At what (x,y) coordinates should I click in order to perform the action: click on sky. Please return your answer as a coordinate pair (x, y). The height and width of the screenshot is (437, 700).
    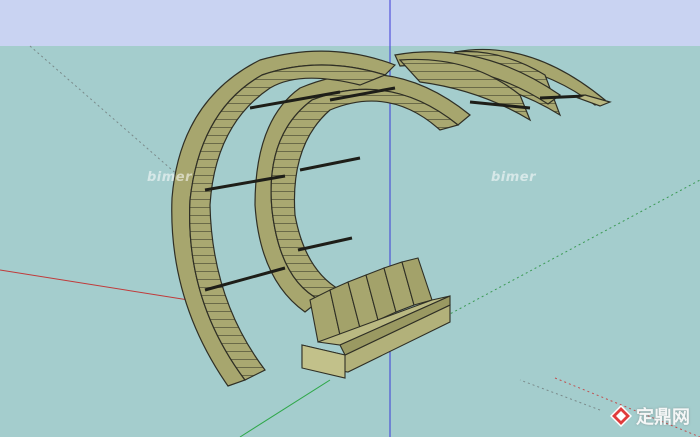
    Looking at the image, I should click on (350, 23).